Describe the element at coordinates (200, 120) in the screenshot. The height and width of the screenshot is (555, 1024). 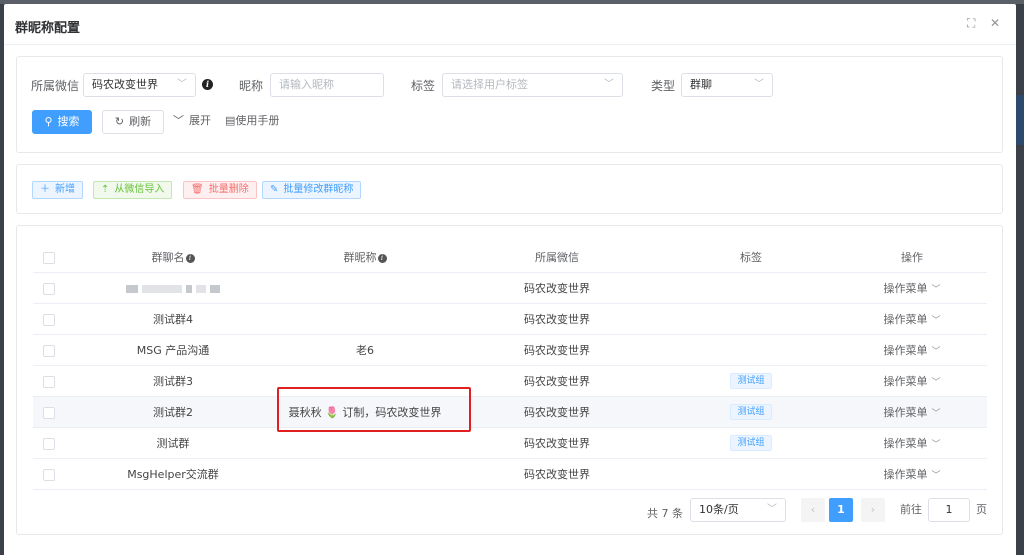
I see `expand-button-label: 展开` at that location.